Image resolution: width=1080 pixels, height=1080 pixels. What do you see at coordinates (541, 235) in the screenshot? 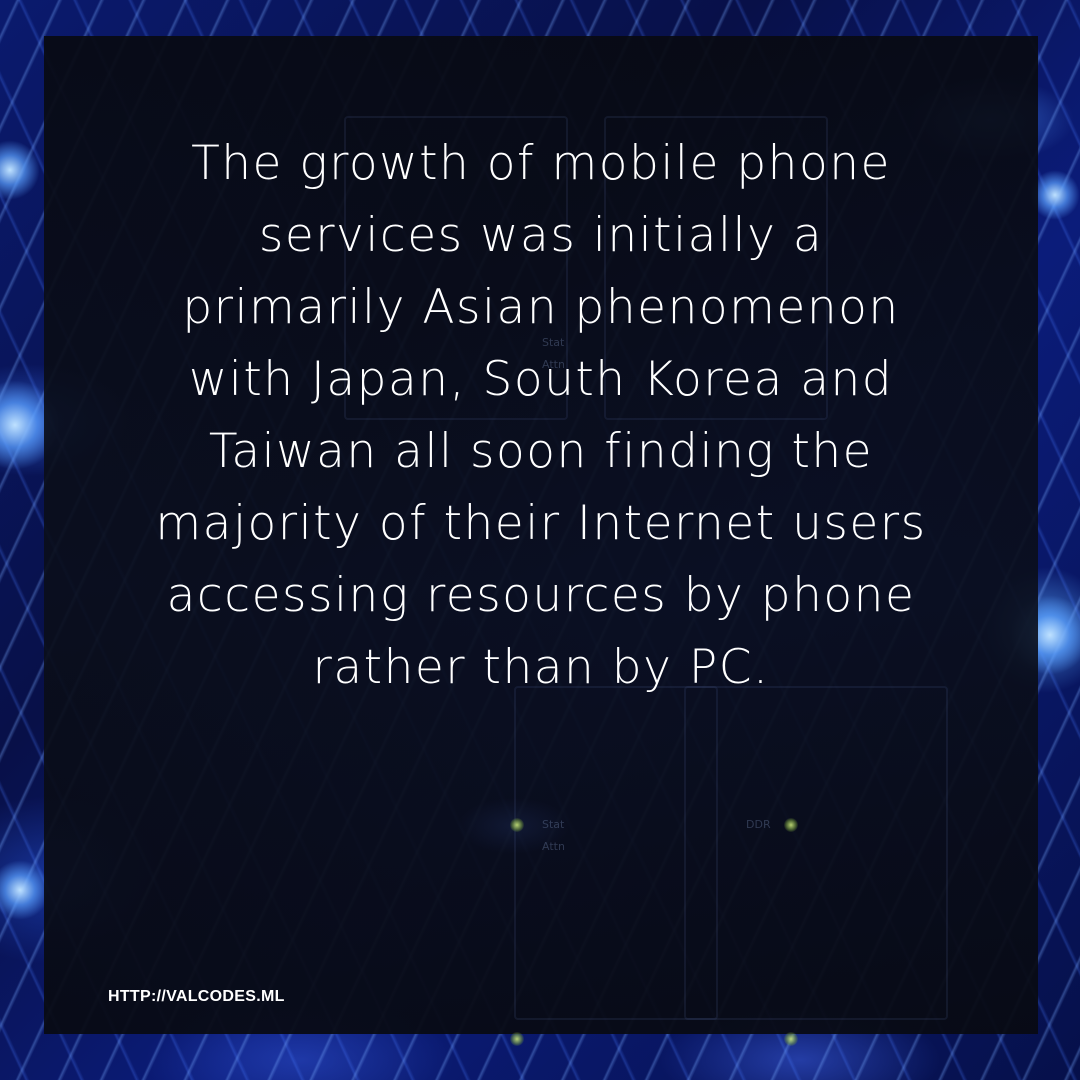
I see `quote-line: services was initially a` at bounding box center [541, 235].